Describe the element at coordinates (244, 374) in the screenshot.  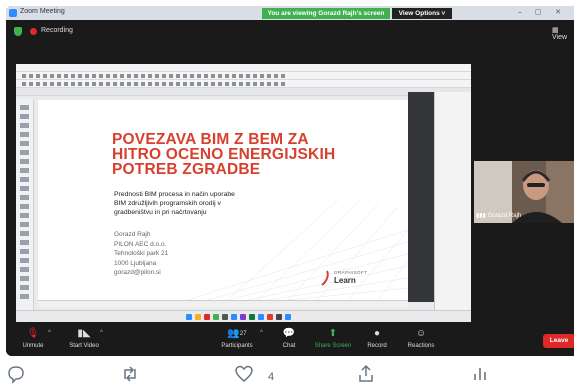
I see `like-icon` at that location.